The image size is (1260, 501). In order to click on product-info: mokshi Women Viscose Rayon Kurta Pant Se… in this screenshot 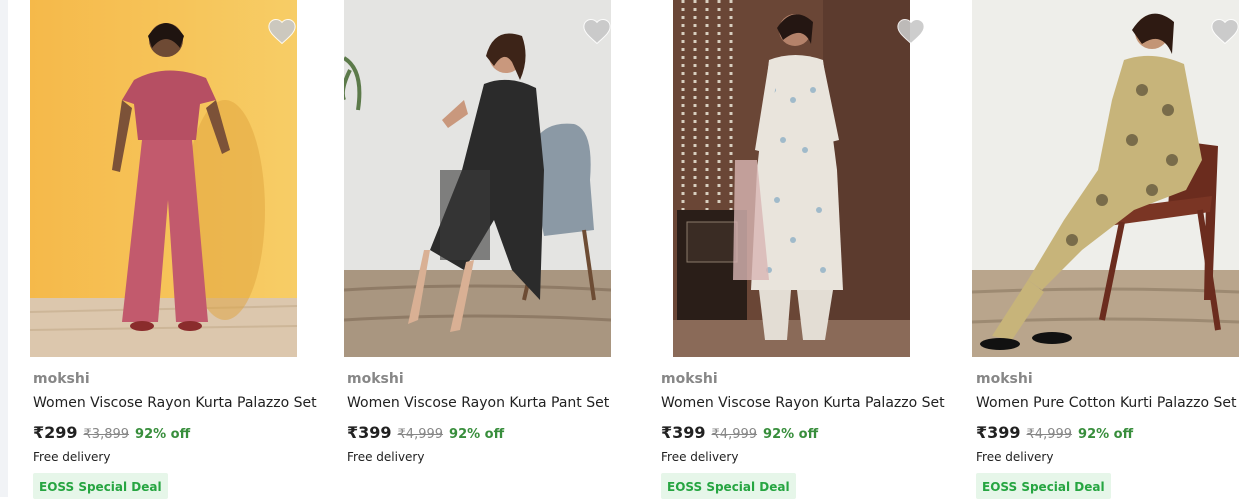, I will do `click(494, 417)`.